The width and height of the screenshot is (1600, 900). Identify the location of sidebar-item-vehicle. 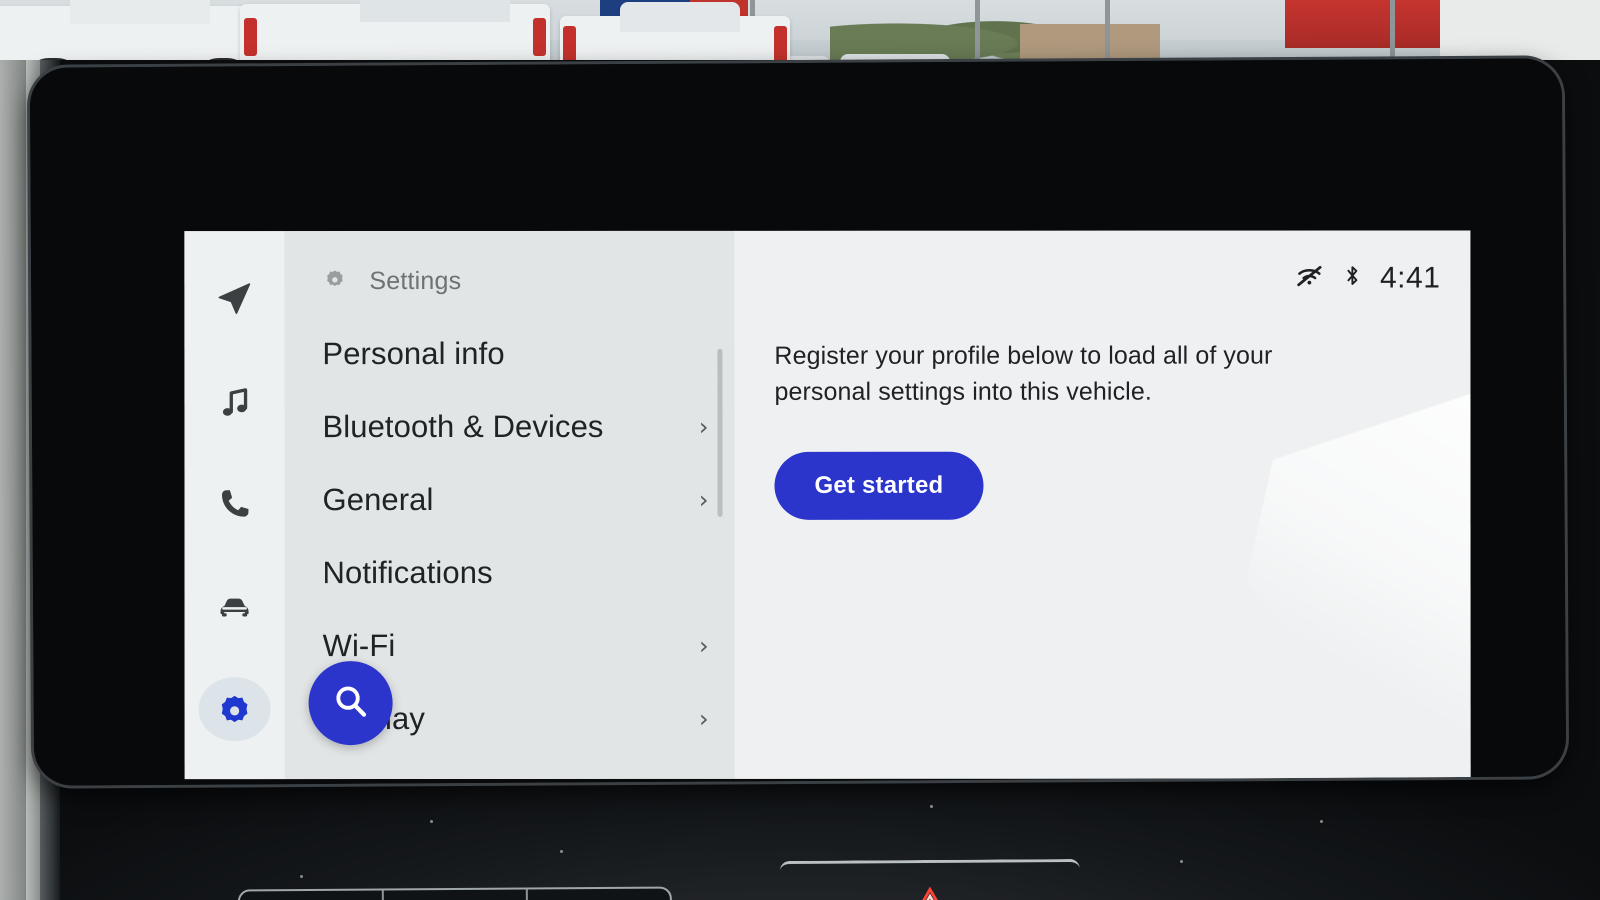
(235, 606).